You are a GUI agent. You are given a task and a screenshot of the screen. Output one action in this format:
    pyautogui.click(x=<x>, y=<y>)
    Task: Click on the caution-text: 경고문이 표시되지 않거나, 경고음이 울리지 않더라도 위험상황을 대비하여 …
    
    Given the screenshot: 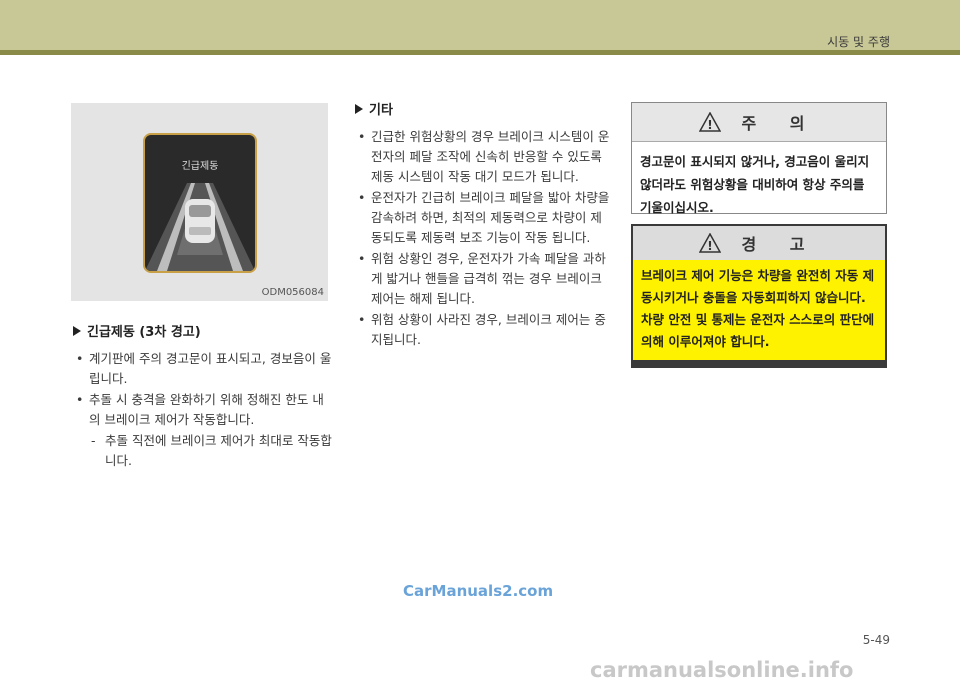 What is the action you would take?
    pyautogui.click(x=755, y=184)
    